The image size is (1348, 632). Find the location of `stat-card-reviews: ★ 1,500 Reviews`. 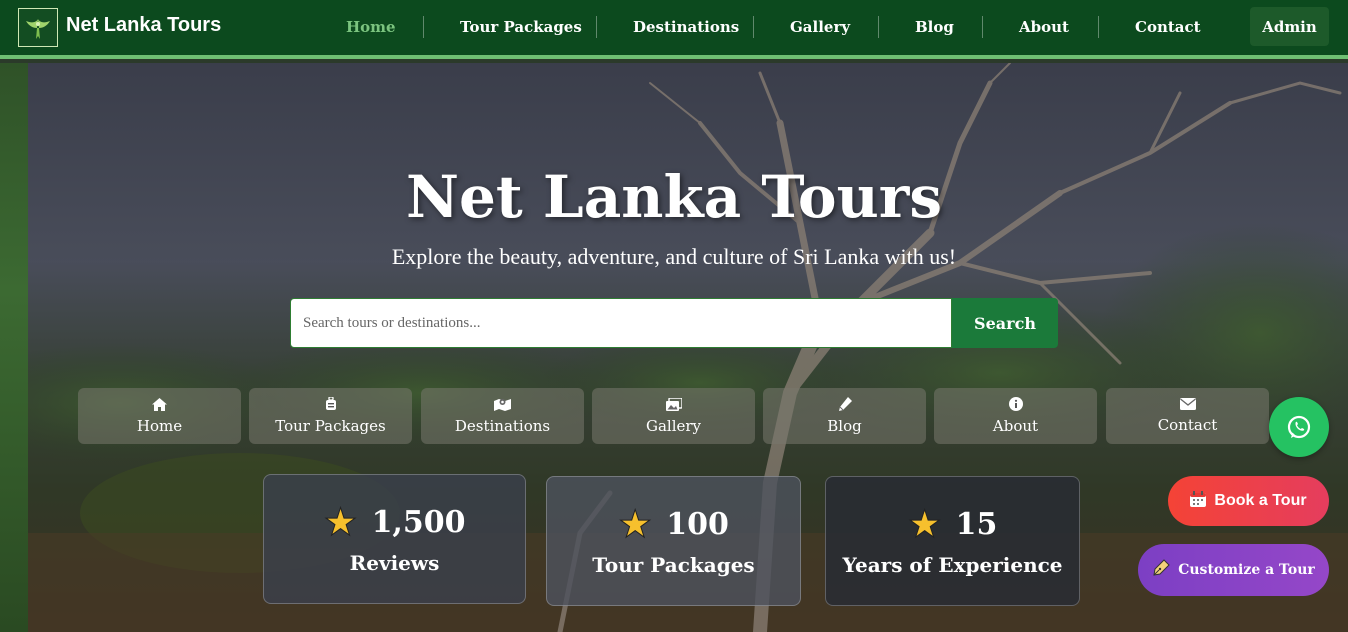

stat-card-reviews: ★ 1,500 Reviews is located at coordinates (394, 539).